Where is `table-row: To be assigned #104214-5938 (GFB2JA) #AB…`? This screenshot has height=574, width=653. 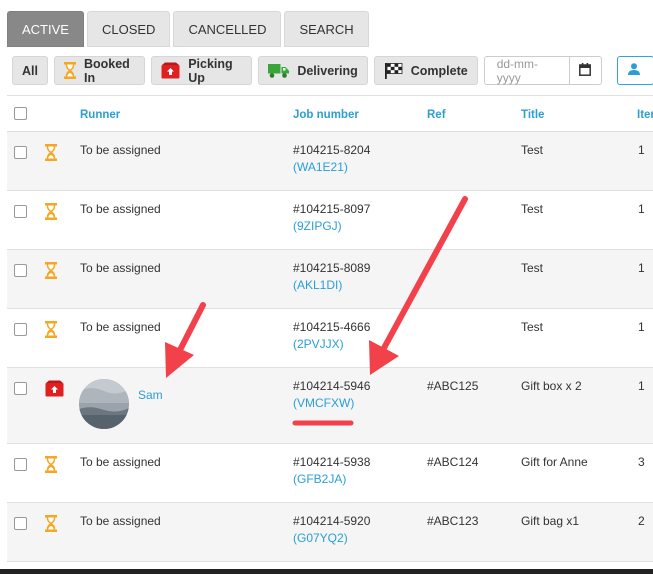
table-row: To be assigned #104214-5938 (GFB2JA) #AB… is located at coordinates (330, 473).